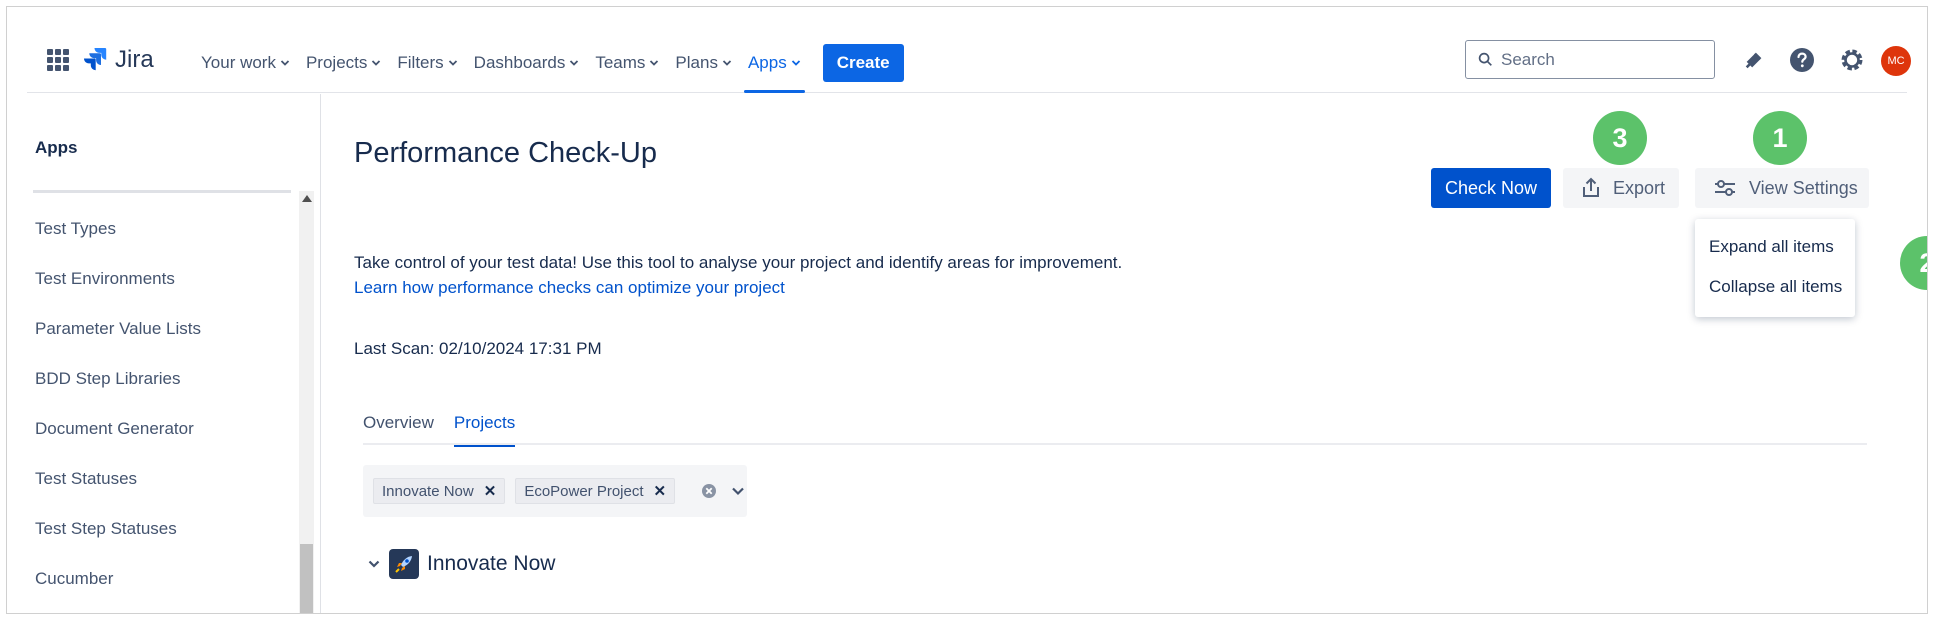 The height and width of the screenshot is (620, 1934). Describe the element at coordinates (505, 153) in the screenshot. I see `page-title: Performance Check-Up` at that location.